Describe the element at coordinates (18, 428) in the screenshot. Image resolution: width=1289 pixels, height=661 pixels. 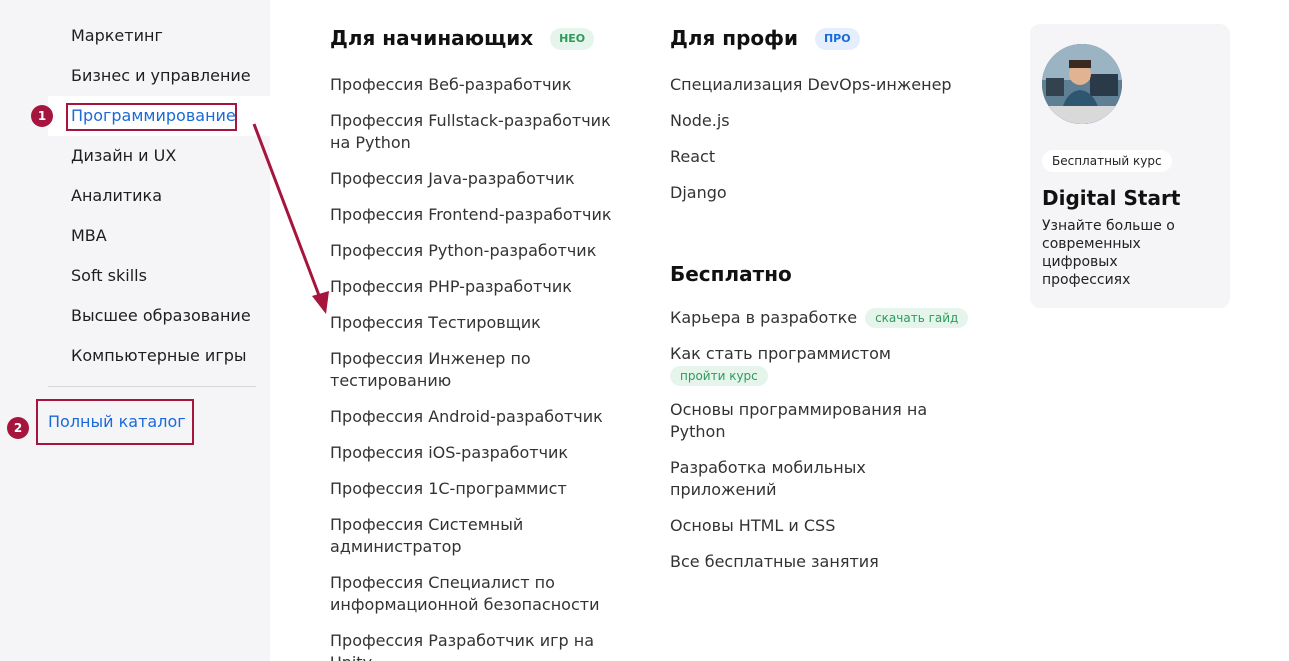
I see `step-marker-2: 2` at that location.